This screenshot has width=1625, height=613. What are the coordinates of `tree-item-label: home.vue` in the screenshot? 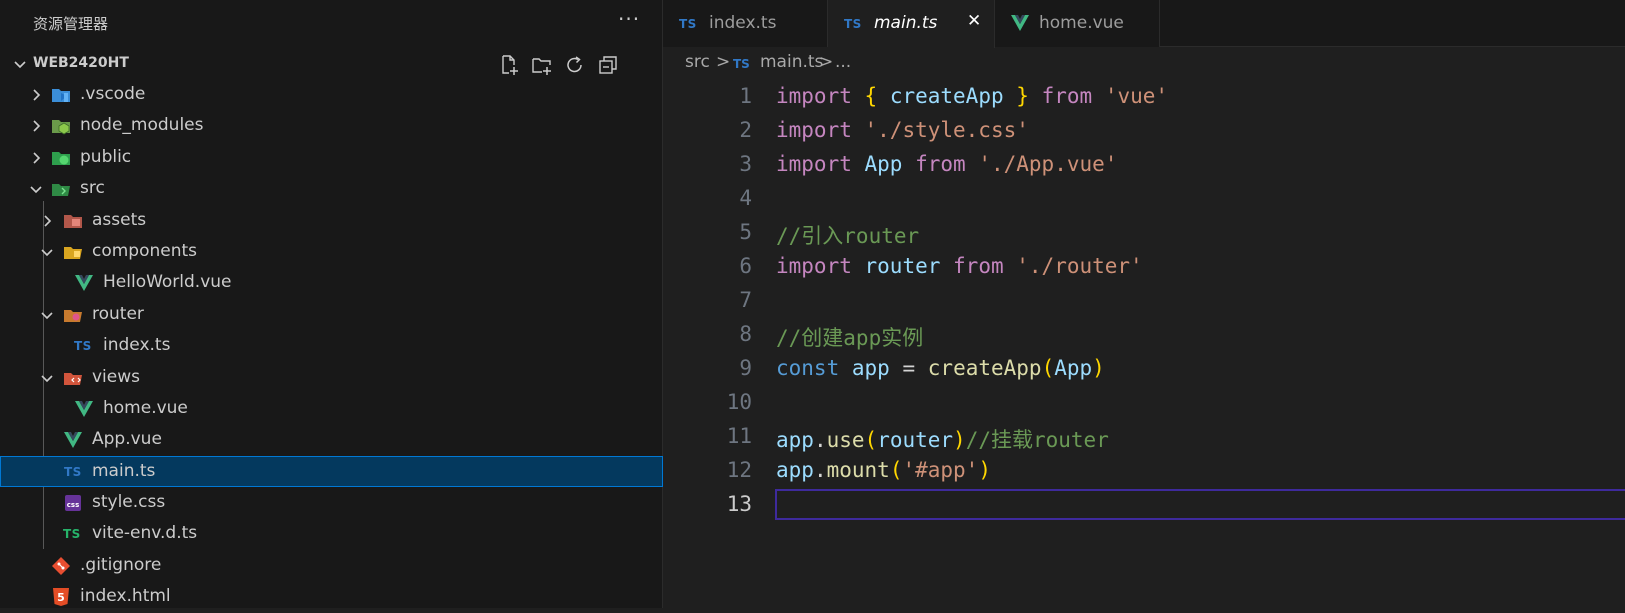 It's located at (145, 407).